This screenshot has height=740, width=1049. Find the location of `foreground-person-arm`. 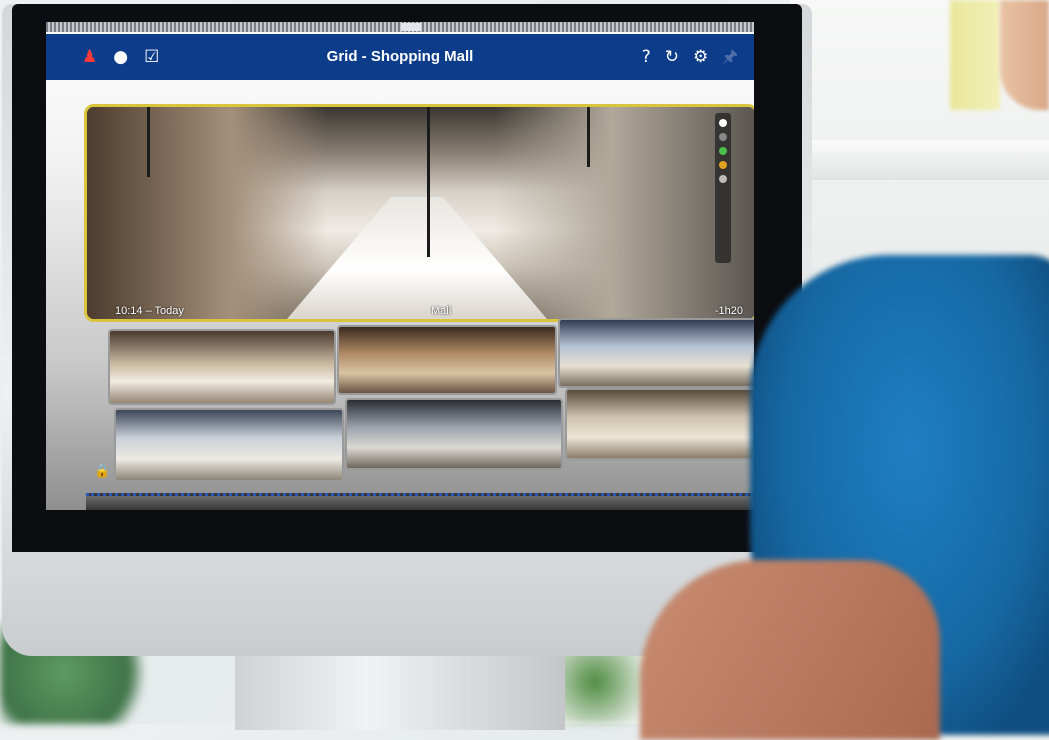

foreground-person-arm is located at coordinates (790, 650).